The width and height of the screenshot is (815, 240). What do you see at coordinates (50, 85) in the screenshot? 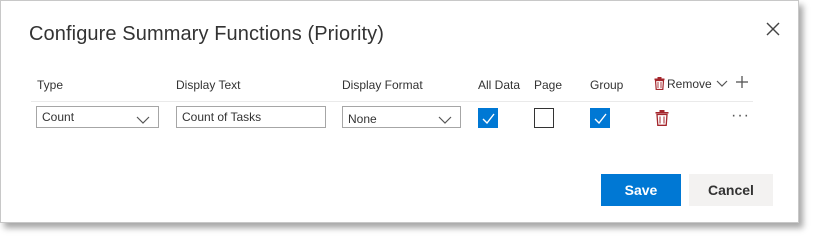
I see `column-header-type: Type` at bounding box center [50, 85].